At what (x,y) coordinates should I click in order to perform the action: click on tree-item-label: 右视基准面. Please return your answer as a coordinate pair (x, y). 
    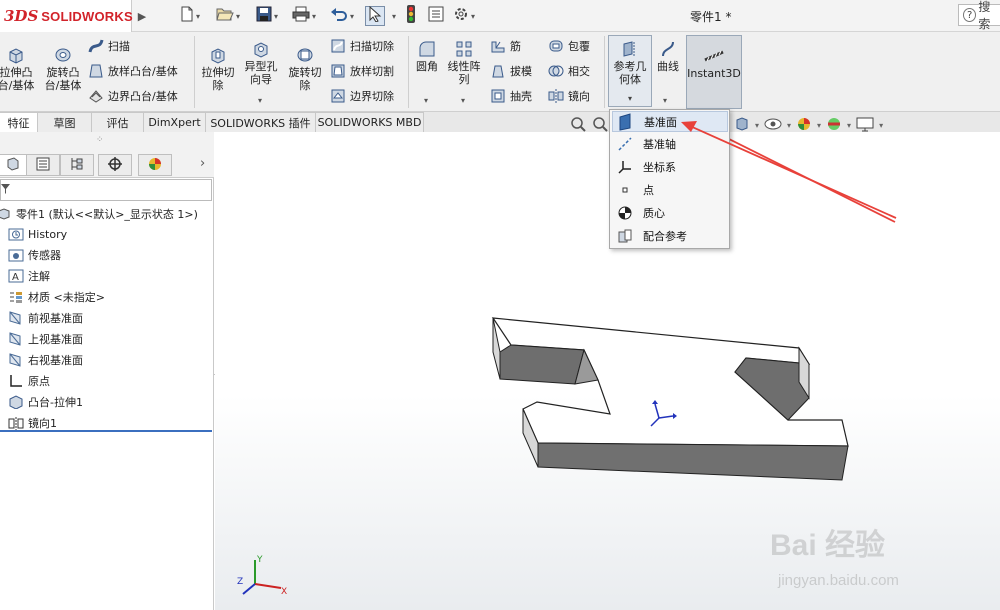
    Looking at the image, I should click on (55, 360).